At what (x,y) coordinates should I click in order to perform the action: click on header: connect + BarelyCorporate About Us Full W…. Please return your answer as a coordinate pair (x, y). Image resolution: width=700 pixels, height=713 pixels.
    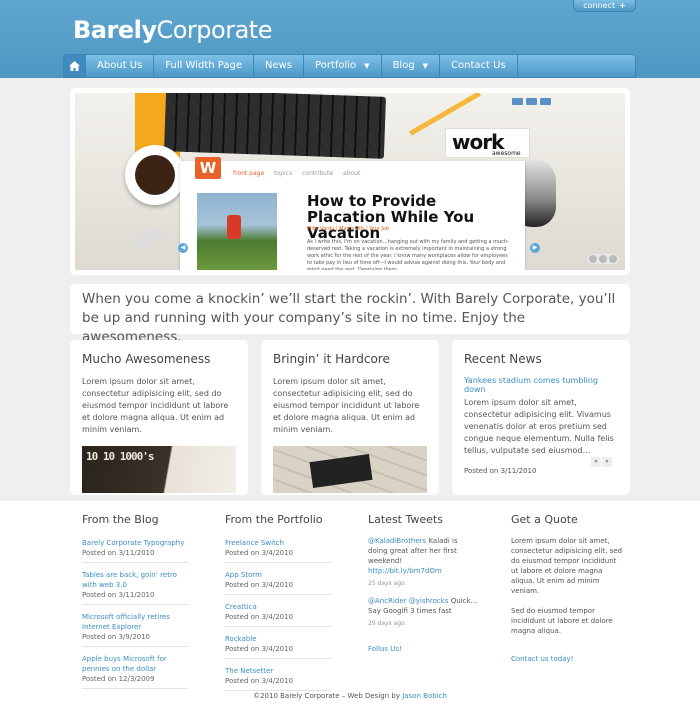
    Looking at the image, I should click on (350, 39).